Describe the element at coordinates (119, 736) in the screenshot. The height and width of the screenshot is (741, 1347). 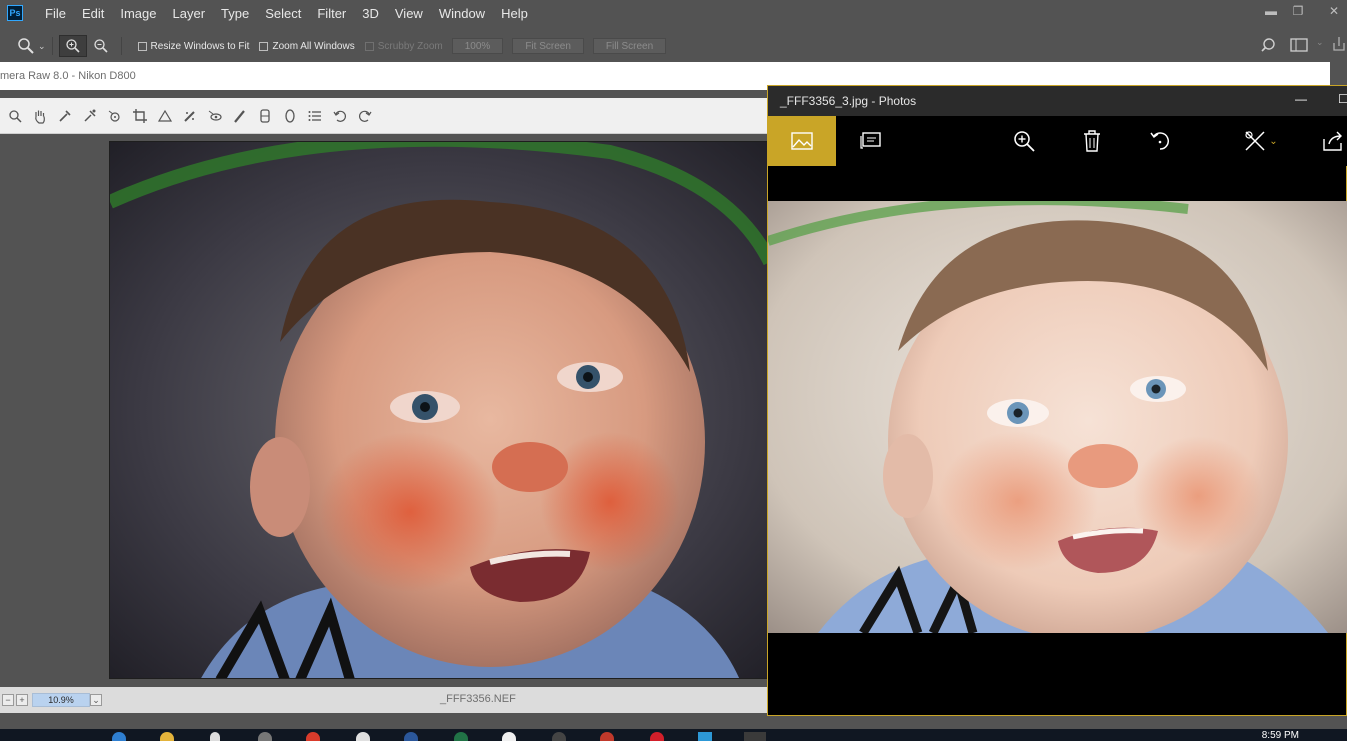
I see `edge-icon` at that location.